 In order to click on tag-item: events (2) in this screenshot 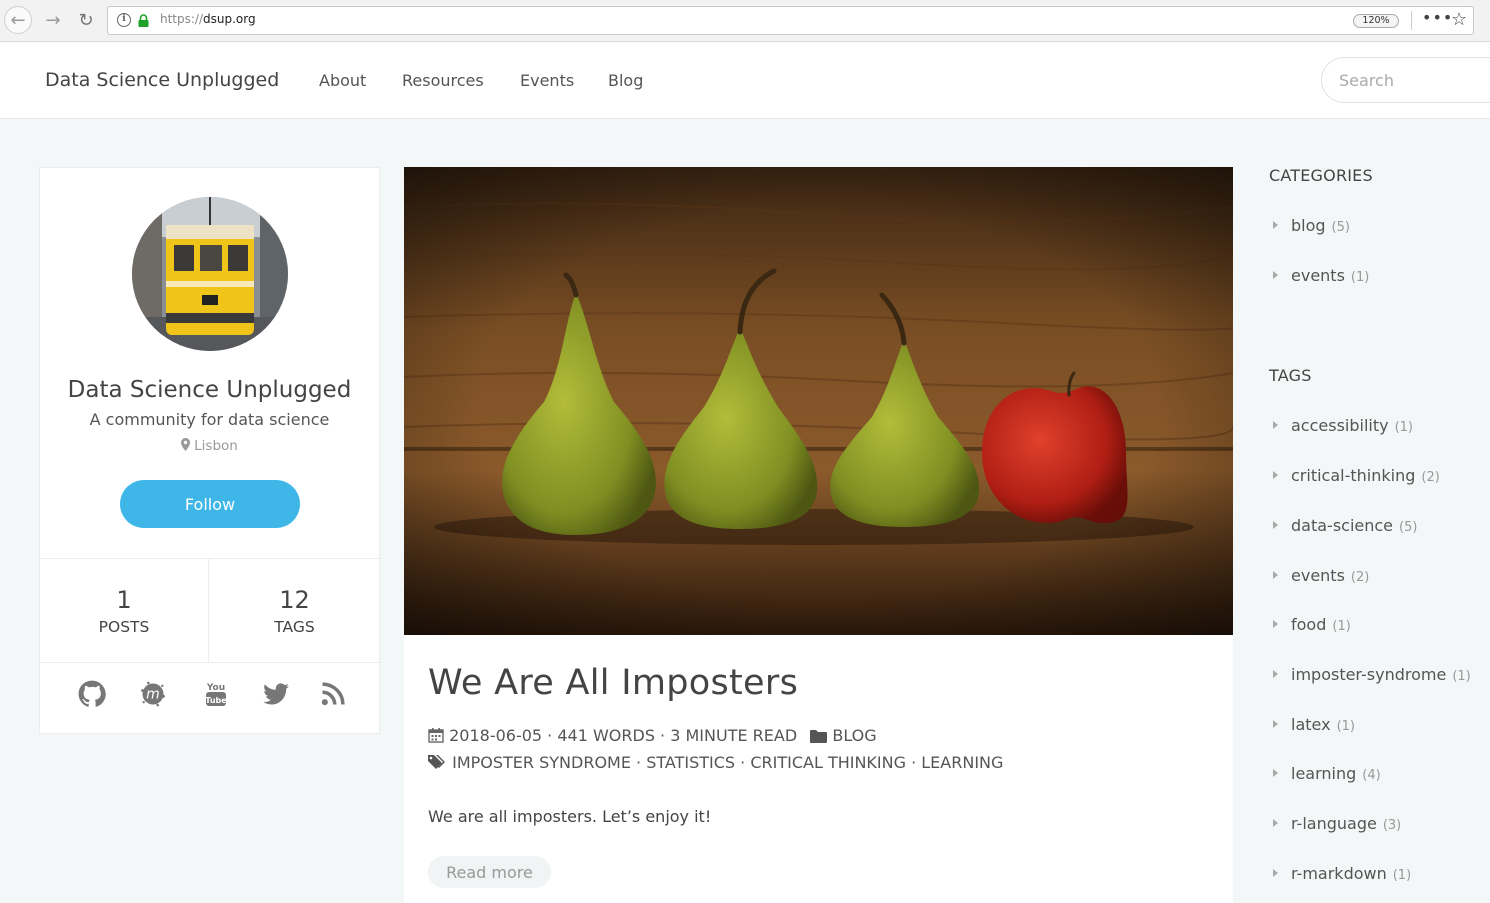, I will do `click(1321, 577)`.